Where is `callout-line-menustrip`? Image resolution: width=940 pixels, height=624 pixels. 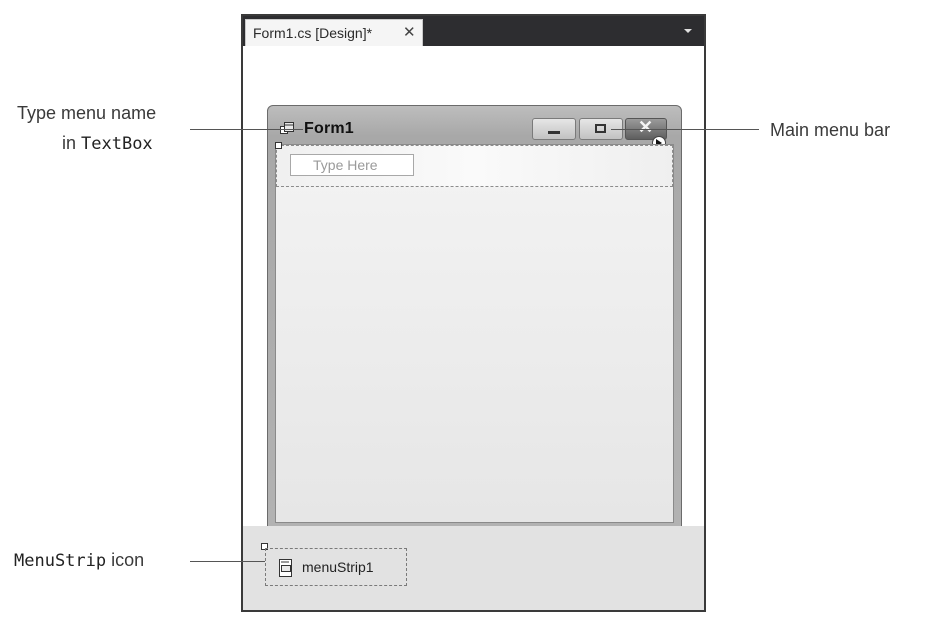
callout-line-menustrip is located at coordinates (227, 561).